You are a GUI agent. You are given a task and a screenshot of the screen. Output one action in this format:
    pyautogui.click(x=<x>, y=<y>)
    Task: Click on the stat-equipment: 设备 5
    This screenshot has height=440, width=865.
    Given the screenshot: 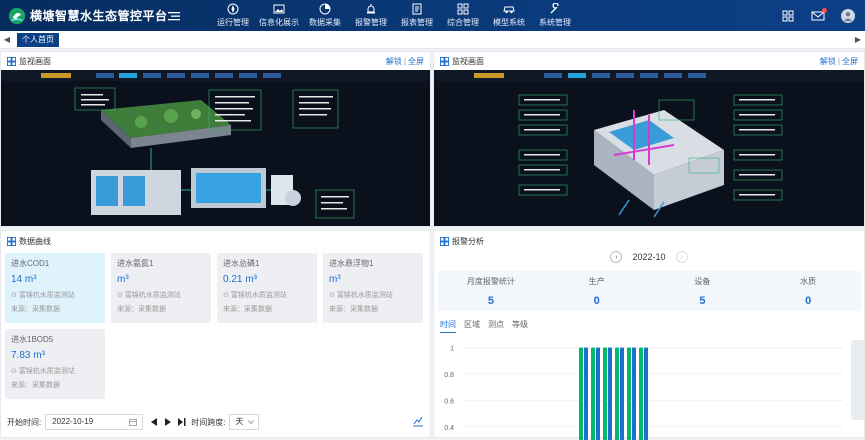 What is the action you would take?
    pyautogui.click(x=703, y=291)
    